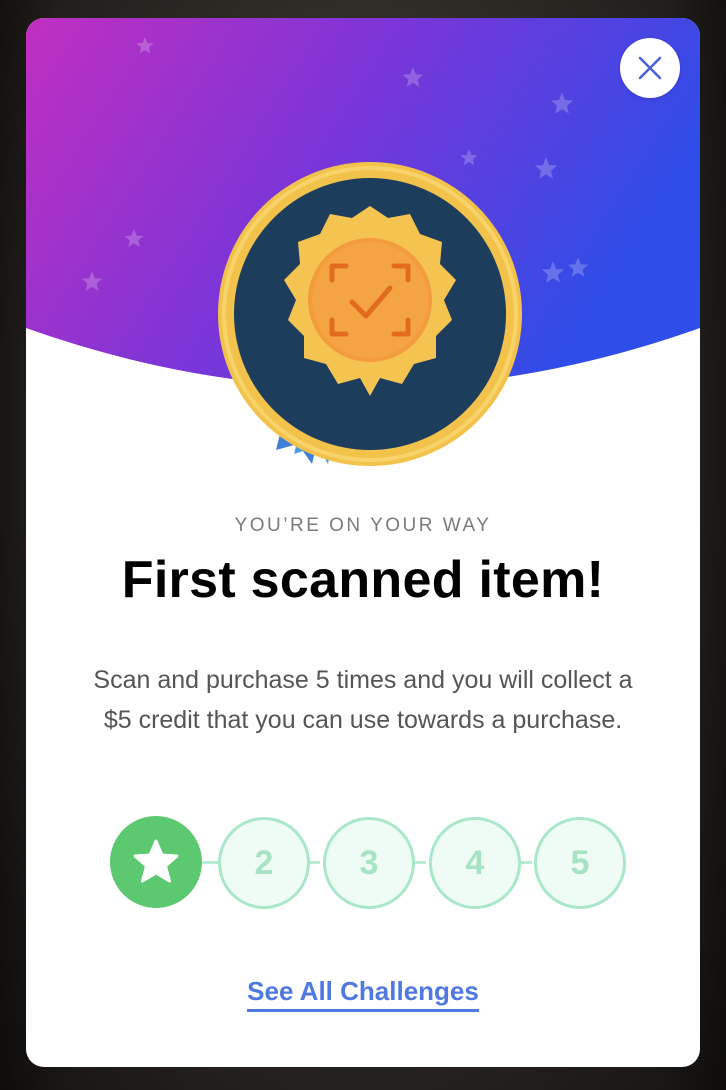 The height and width of the screenshot is (1090, 726). Describe the element at coordinates (363, 525) in the screenshot. I see `eyebrow-text: YOU’RE ON YOUR WAY` at that location.